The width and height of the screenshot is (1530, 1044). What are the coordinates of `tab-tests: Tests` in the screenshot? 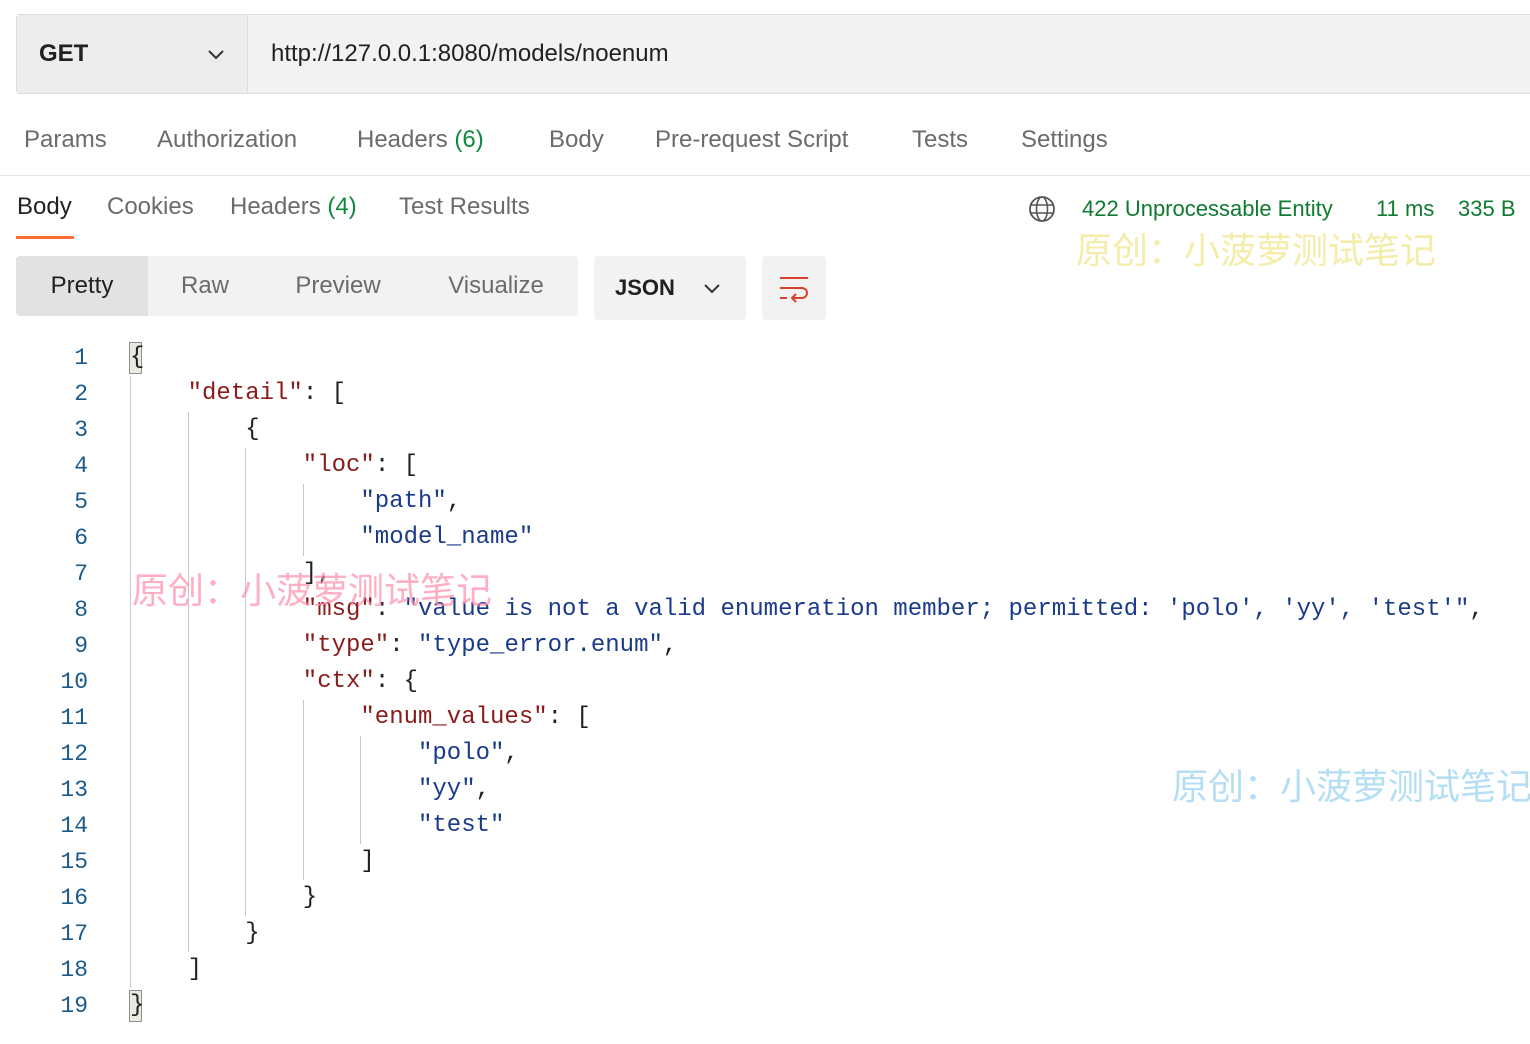 It's located at (940, 140).